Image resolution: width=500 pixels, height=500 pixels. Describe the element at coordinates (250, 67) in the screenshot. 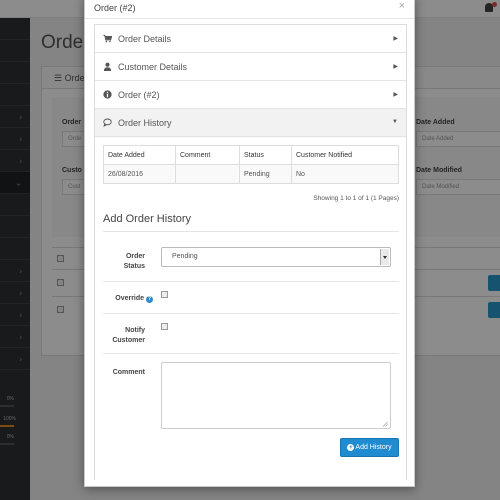

I see `accordion-customer-details: Customer Details ▶` at that location.